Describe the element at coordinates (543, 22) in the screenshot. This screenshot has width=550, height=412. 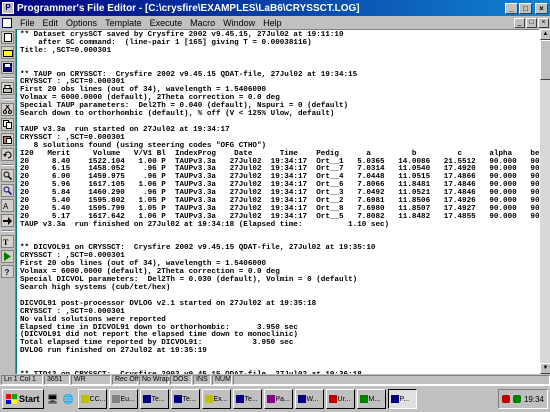
I see `doc-close-button: ×` at that location.